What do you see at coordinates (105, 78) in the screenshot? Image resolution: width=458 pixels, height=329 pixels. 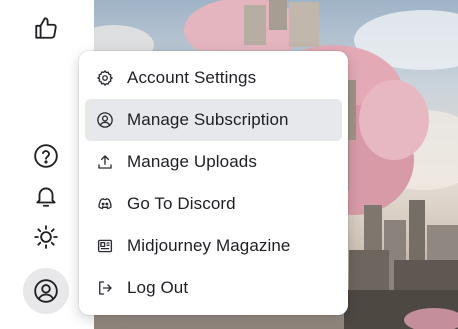 I see `gear-icon` at bounding box center [105, 78].